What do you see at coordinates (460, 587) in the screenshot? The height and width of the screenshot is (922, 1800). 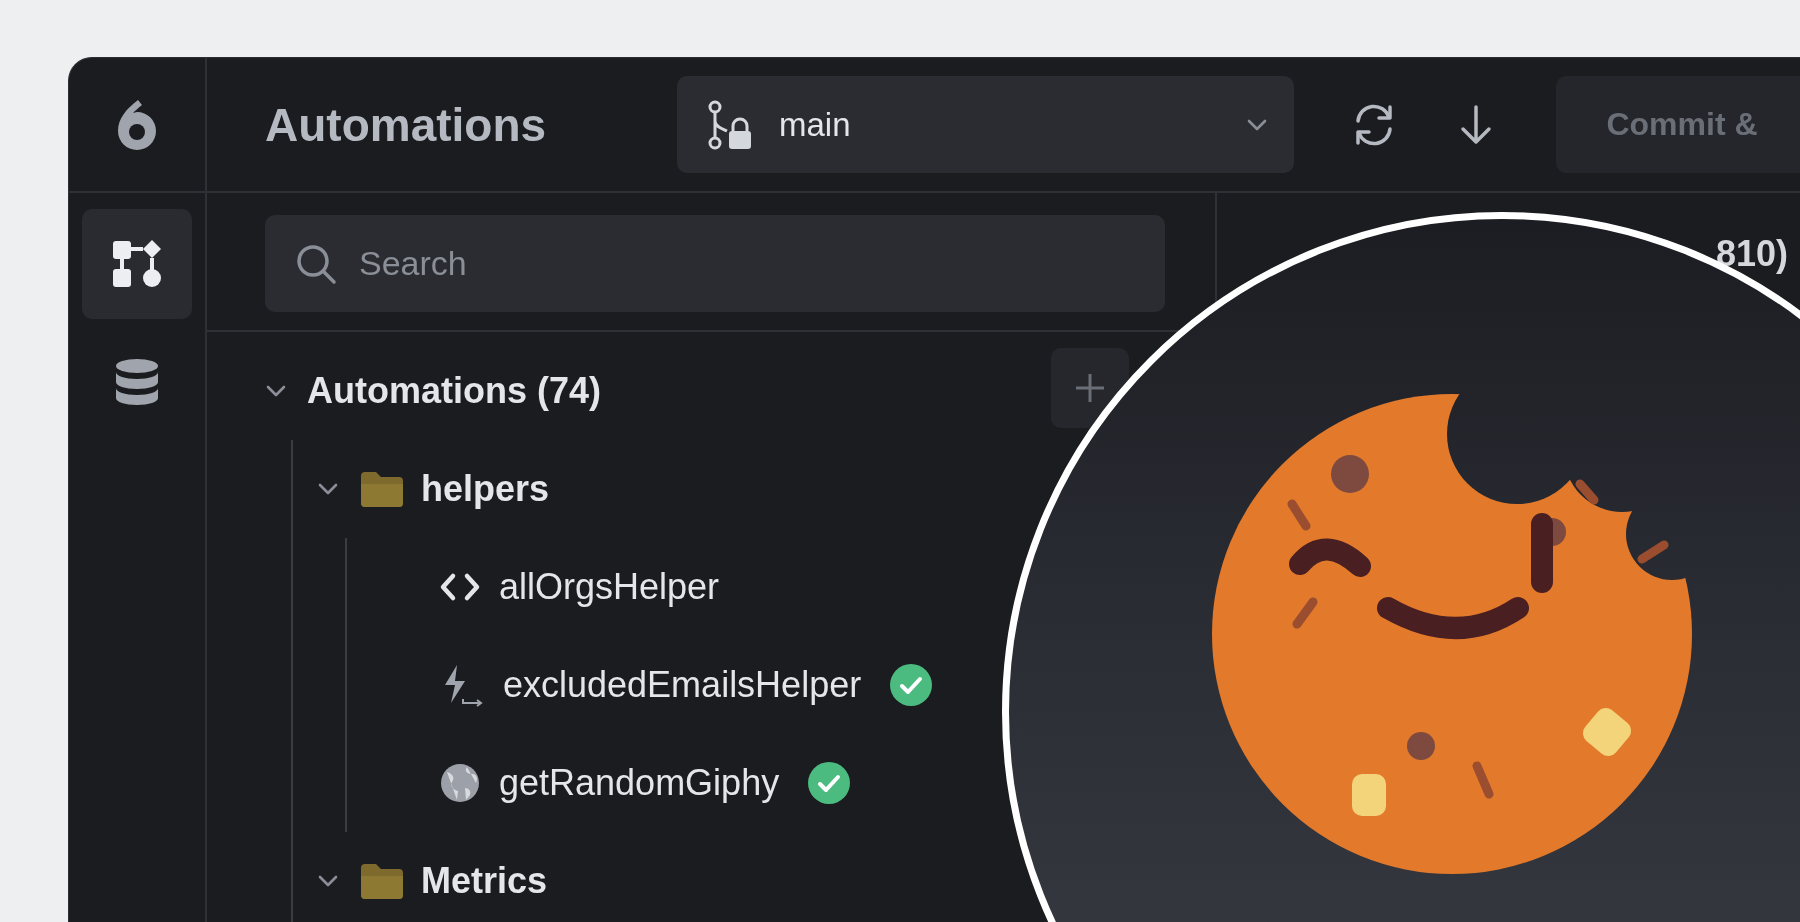 I see `code-icon` at bounding box center [460, 587].